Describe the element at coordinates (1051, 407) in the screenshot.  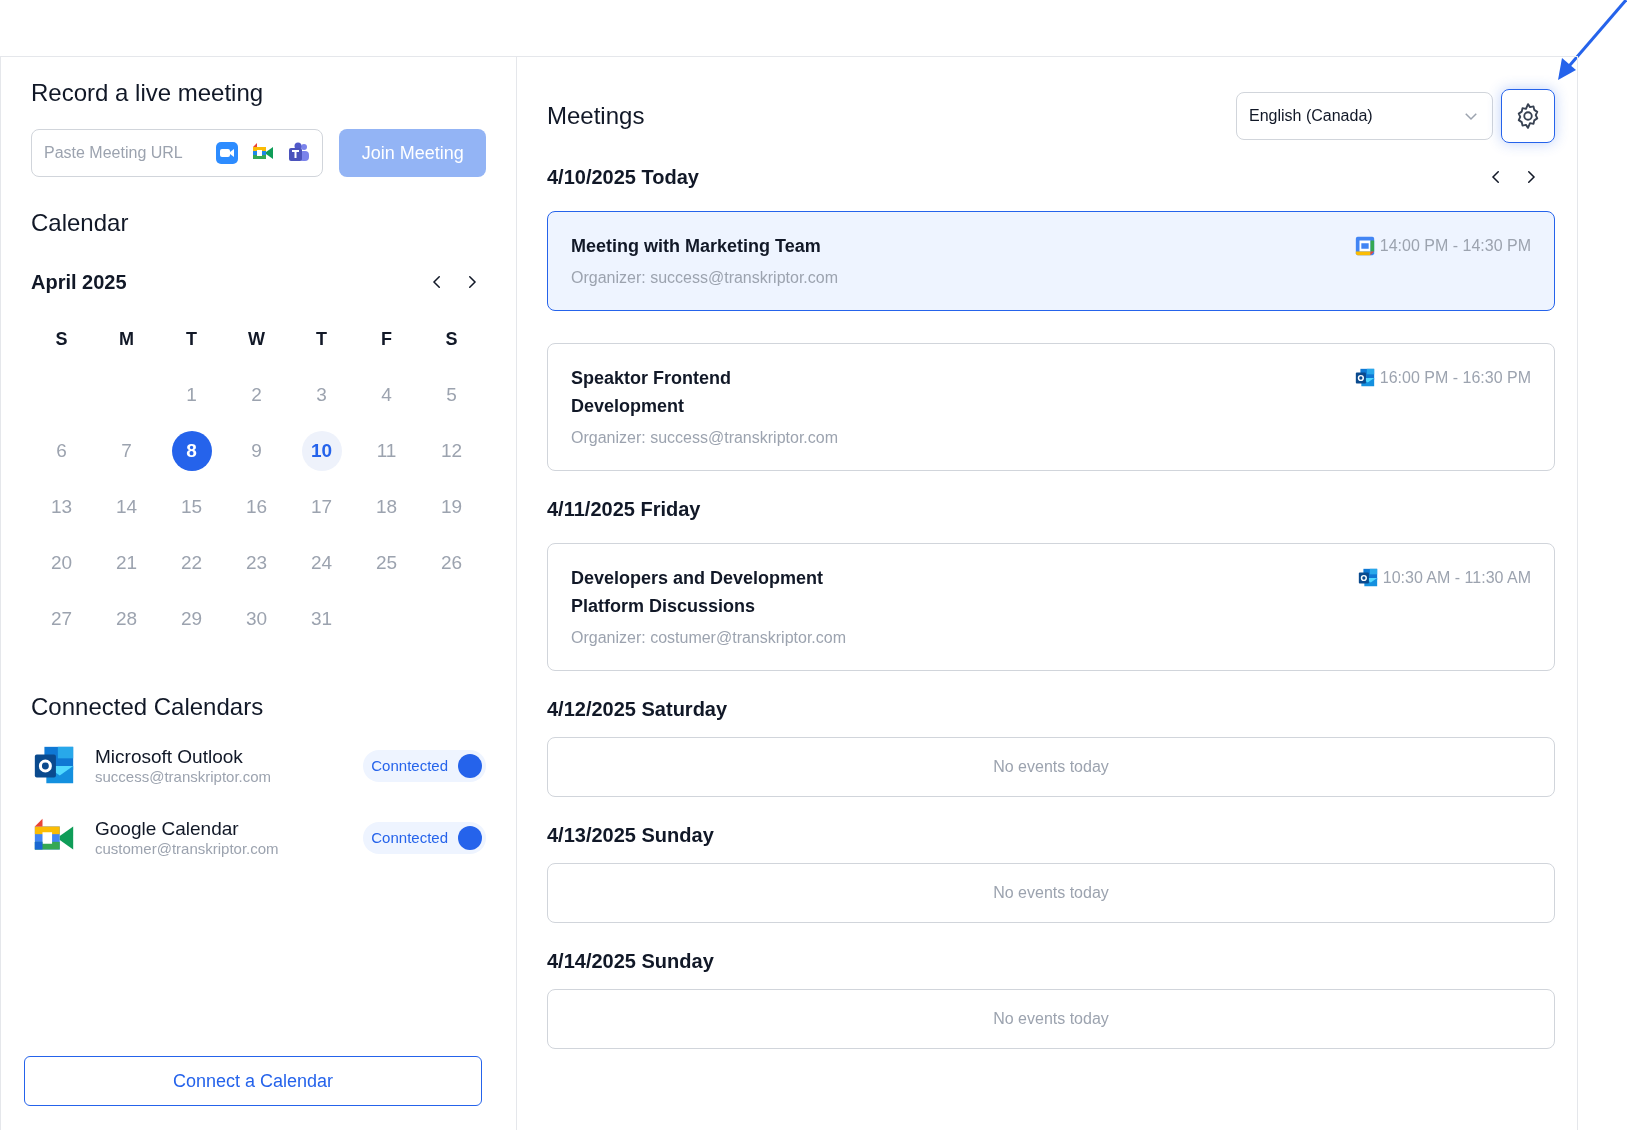
I see `meeting-card: Speaktor Frontend Development 16:00 PM - 16:30 PM Organizer: success@transkriptor.com` at that location.